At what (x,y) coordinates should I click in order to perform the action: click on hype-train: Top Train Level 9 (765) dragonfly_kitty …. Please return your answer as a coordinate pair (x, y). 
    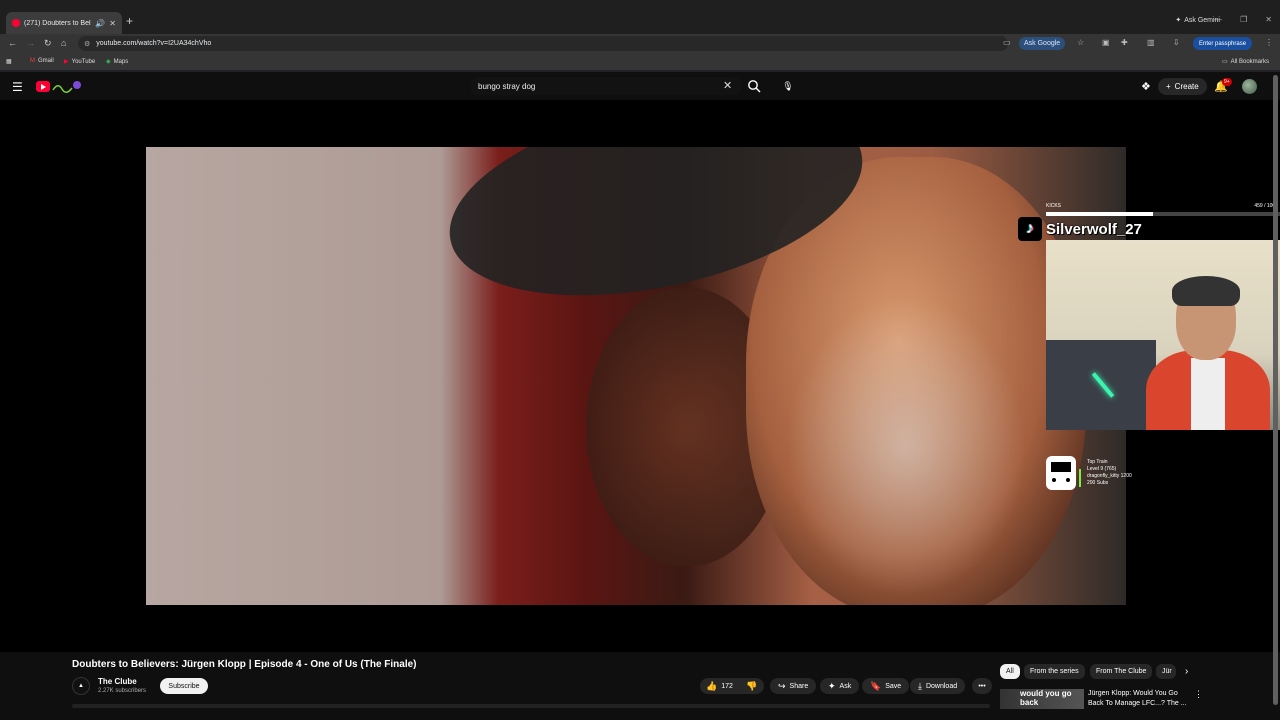
    Looking at the image, I should click on (1089, 473).